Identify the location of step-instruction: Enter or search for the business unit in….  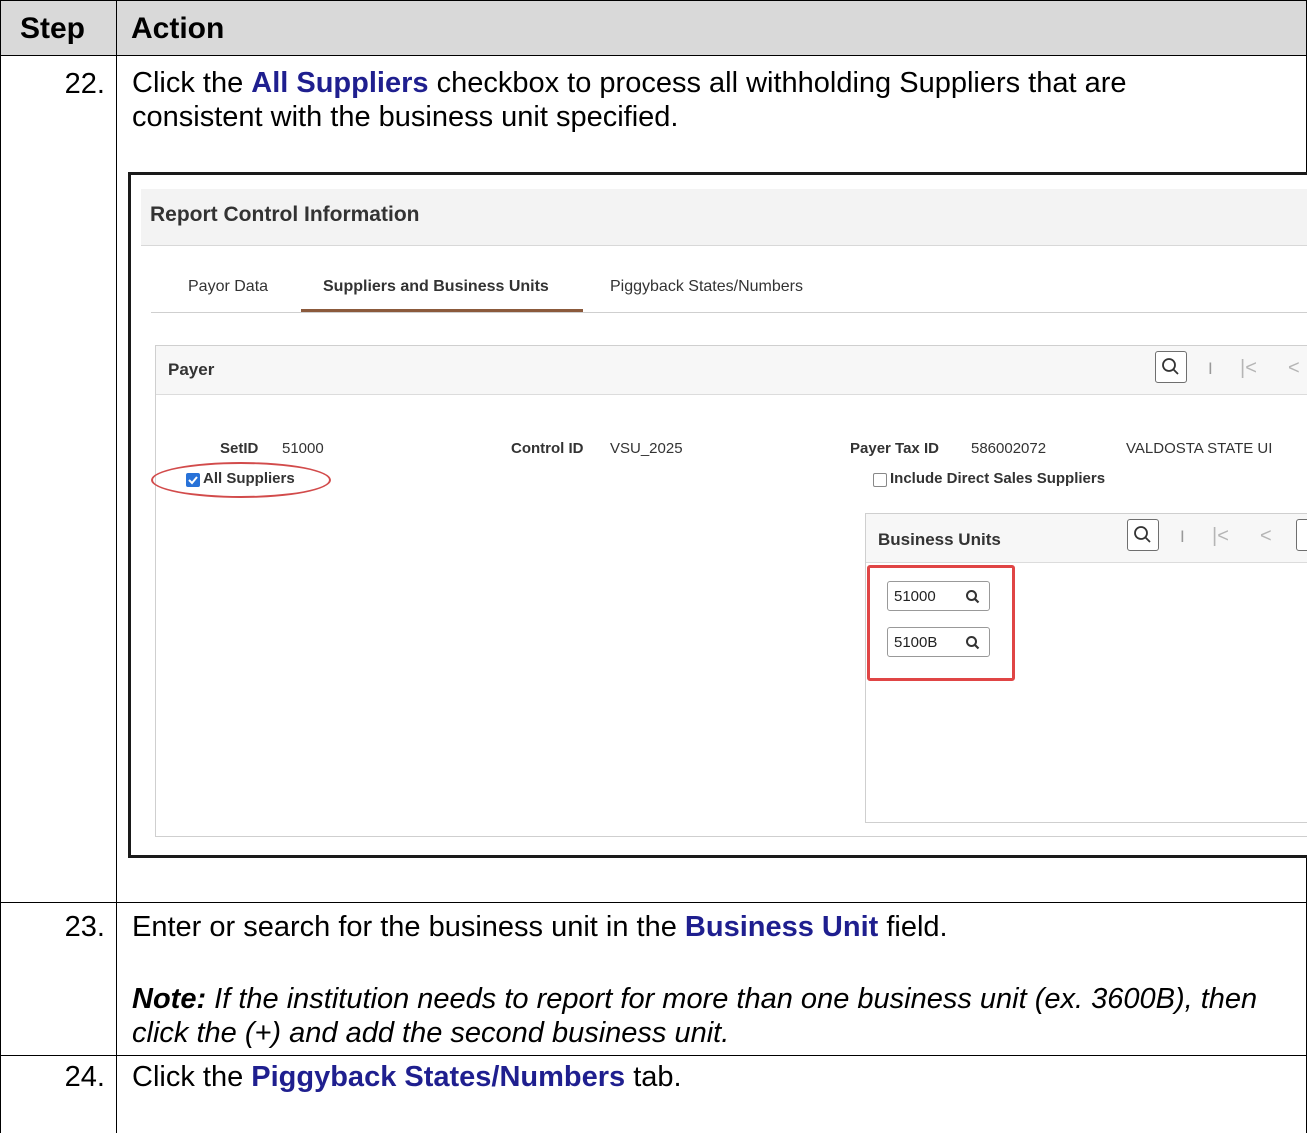
(707, 927).